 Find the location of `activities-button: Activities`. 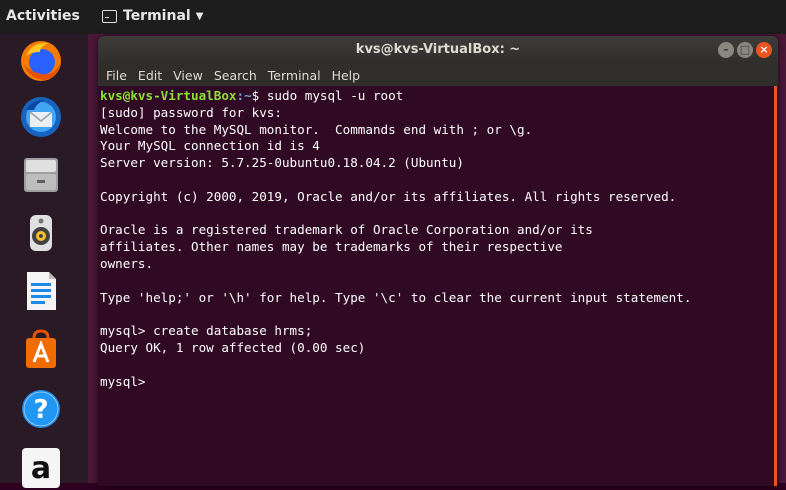

activities-button: Activities is located at coordinates (43, 16).